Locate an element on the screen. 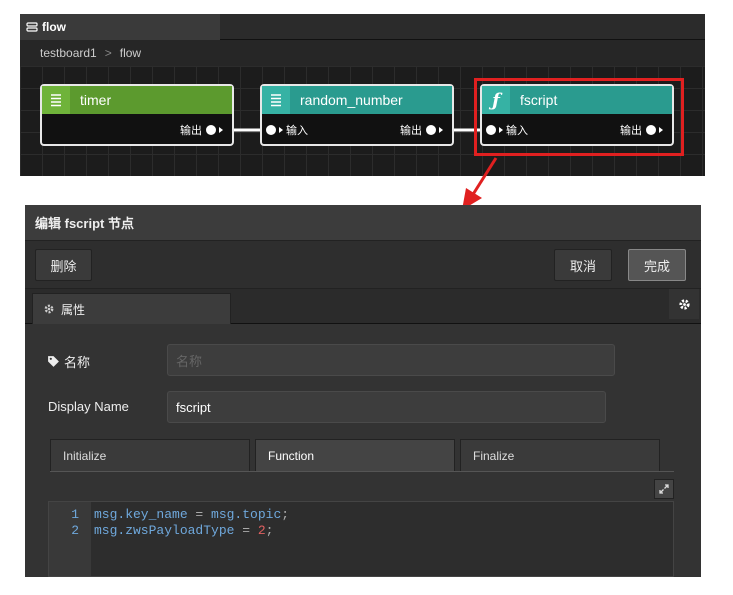 The image size is (733, 595). settings-button is located at coordinates (684, 304).